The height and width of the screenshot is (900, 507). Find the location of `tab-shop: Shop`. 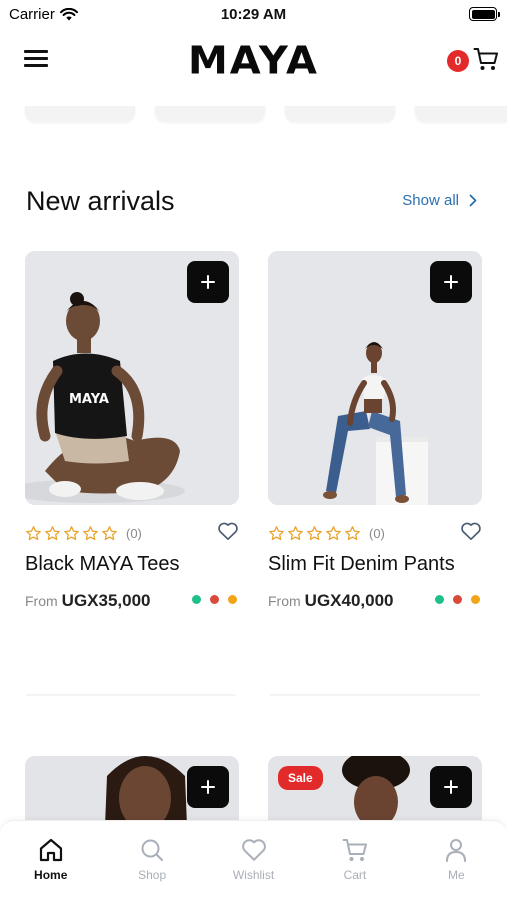

tab-shop: Shop is located at coordinates (151, 860).